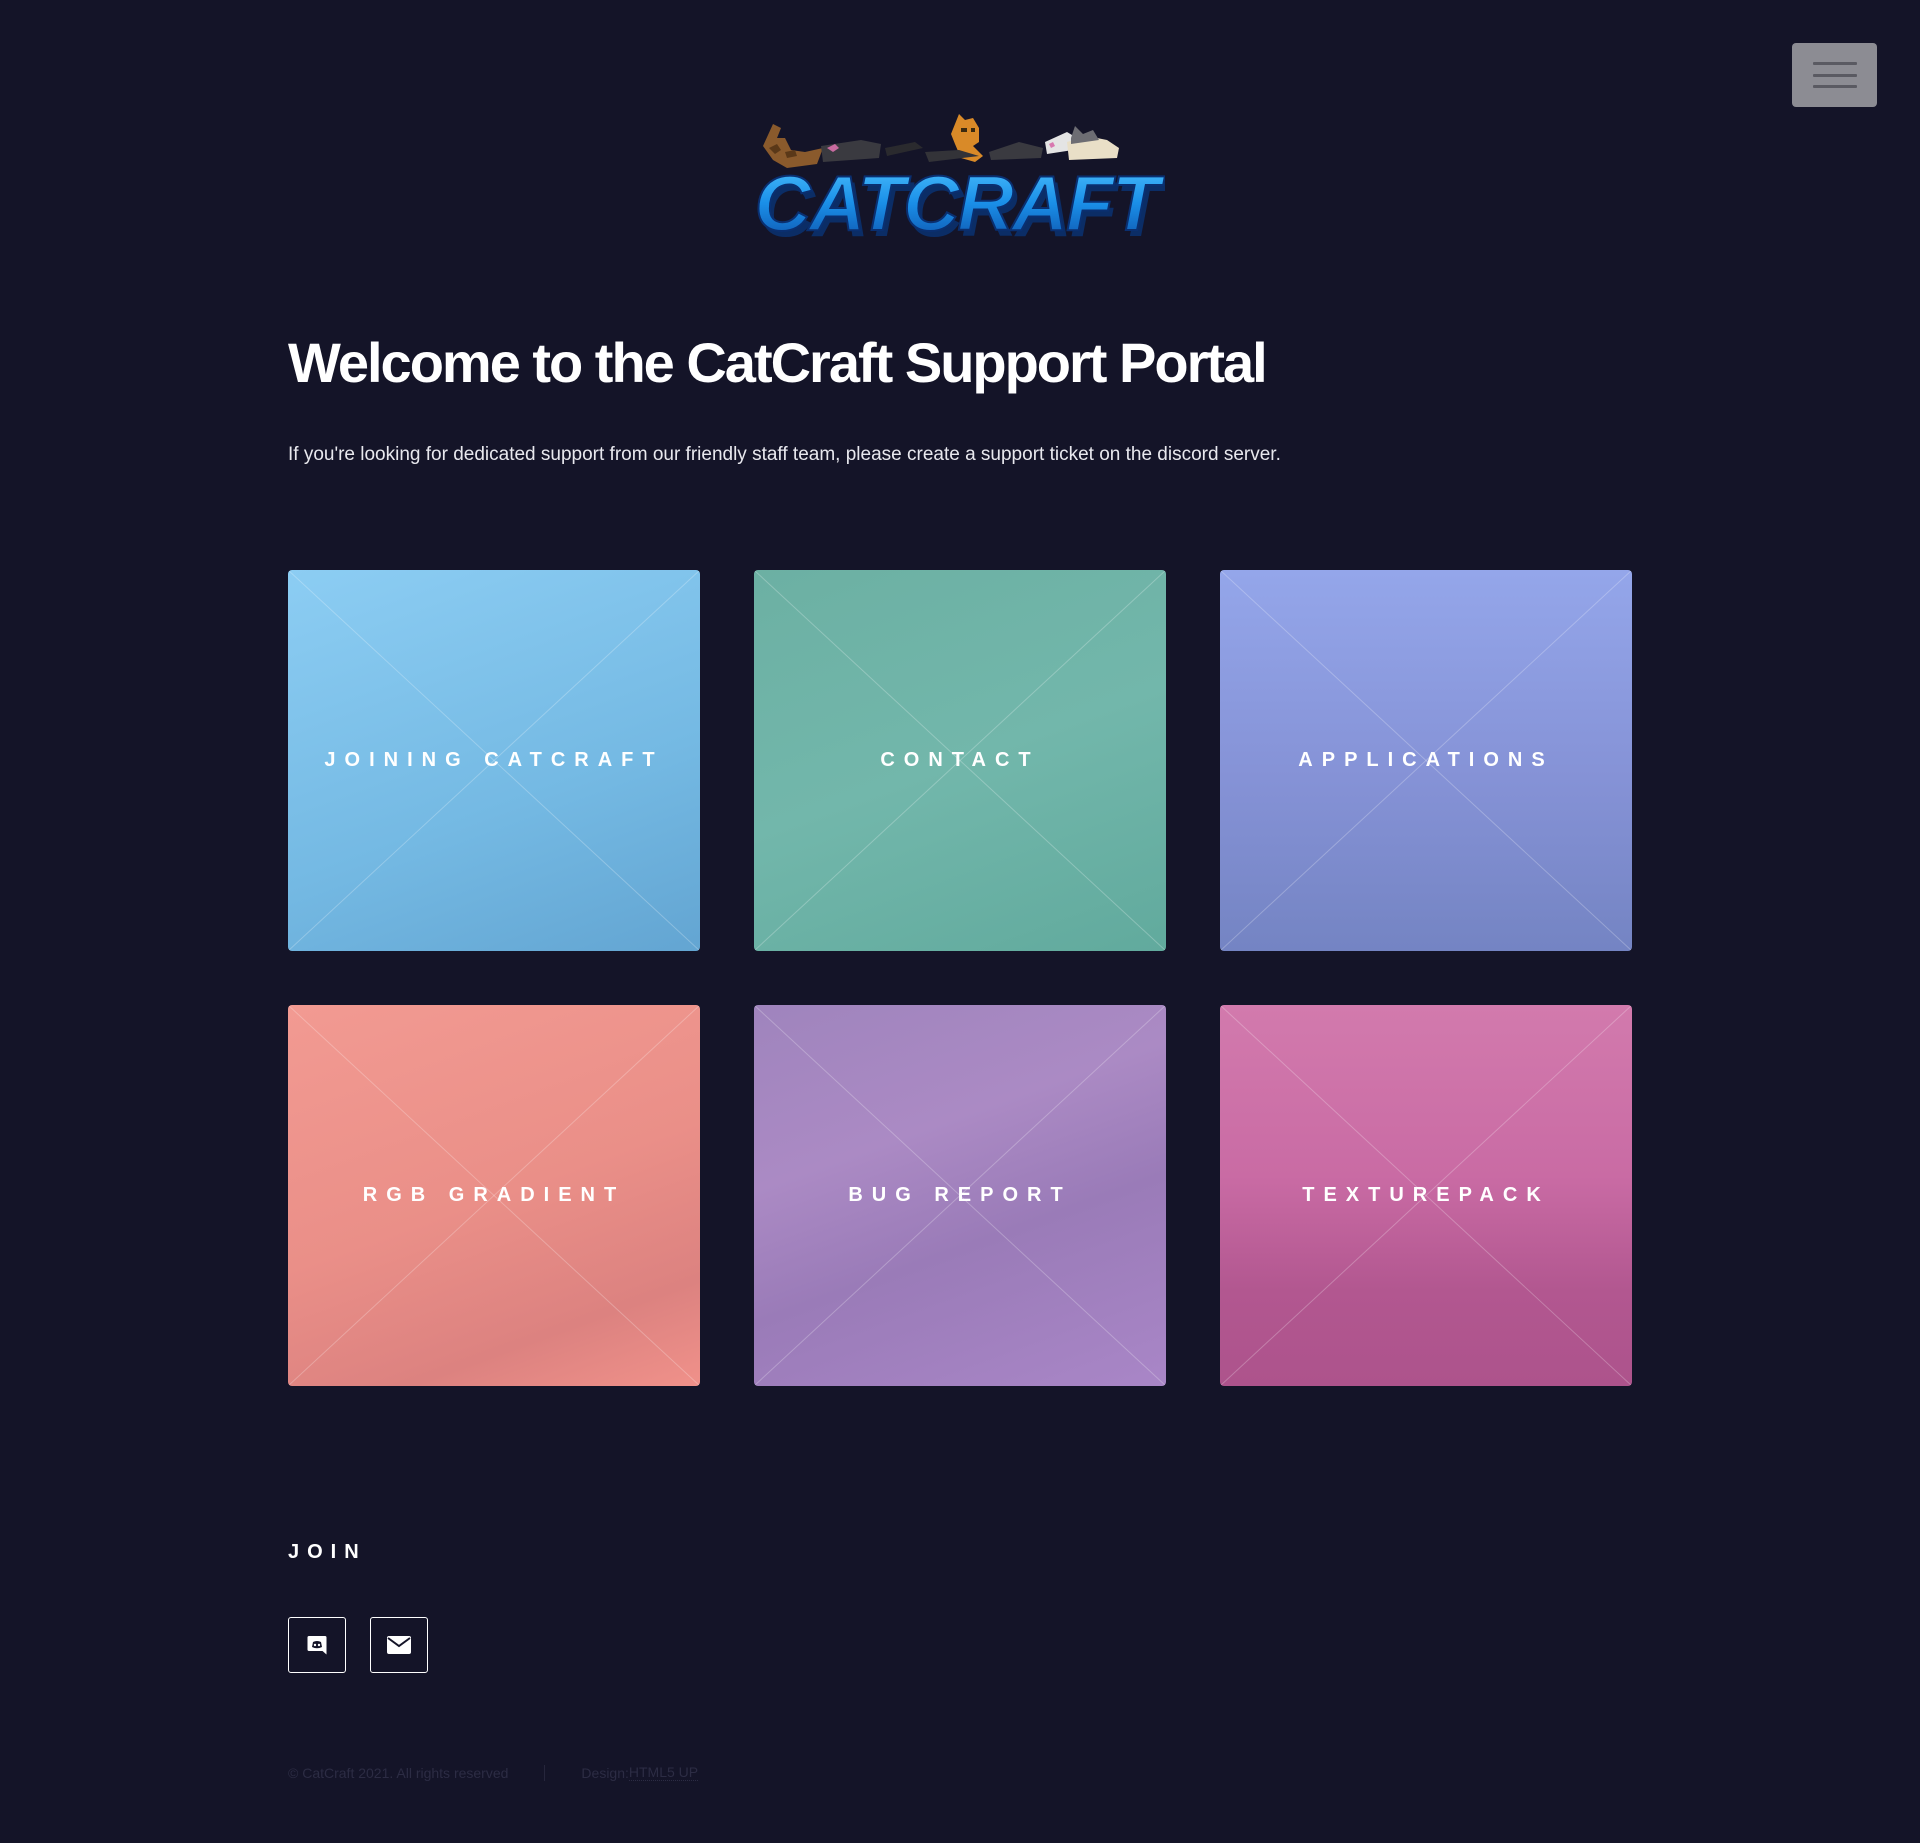 The width and height of the screenshot is (1920, 1843). What do you see at coordinates (605, 1772) in the screenshot?
I see `design-credit-prefix: Design:` at bounding box center [605, 1772].